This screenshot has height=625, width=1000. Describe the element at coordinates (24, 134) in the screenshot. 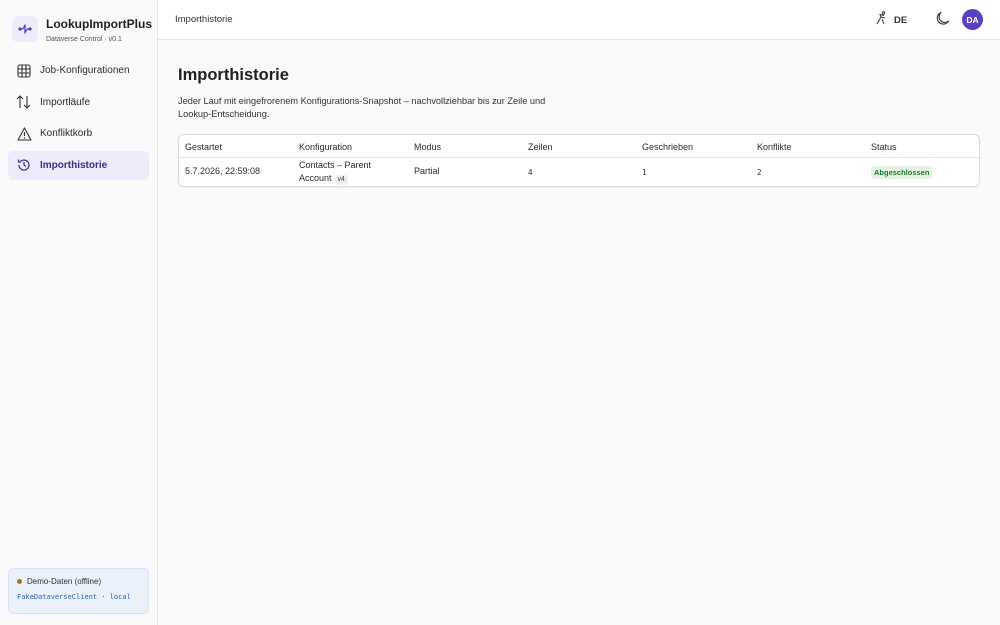

I see `warning-icon` at that location.